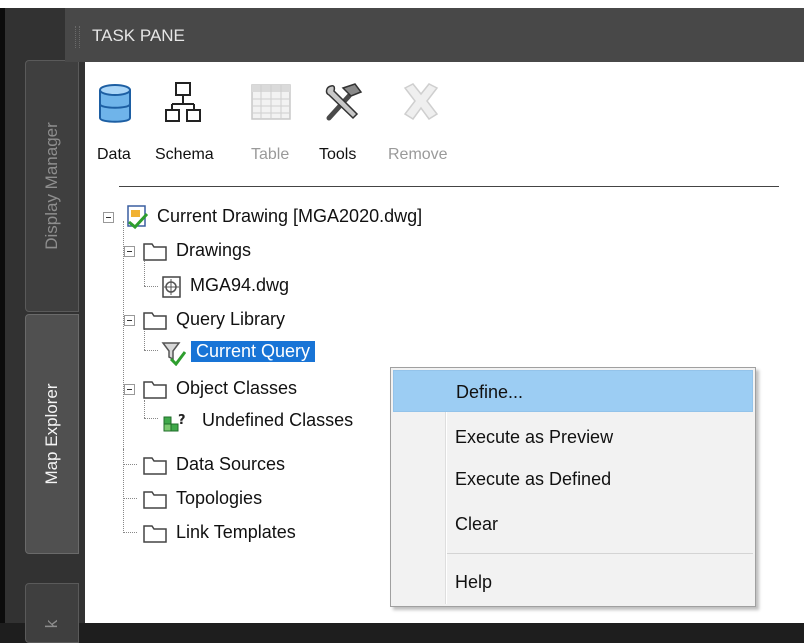 The height and width of the screenshot is (643, 804). I want to click on remove-icon, so click(421, 102).